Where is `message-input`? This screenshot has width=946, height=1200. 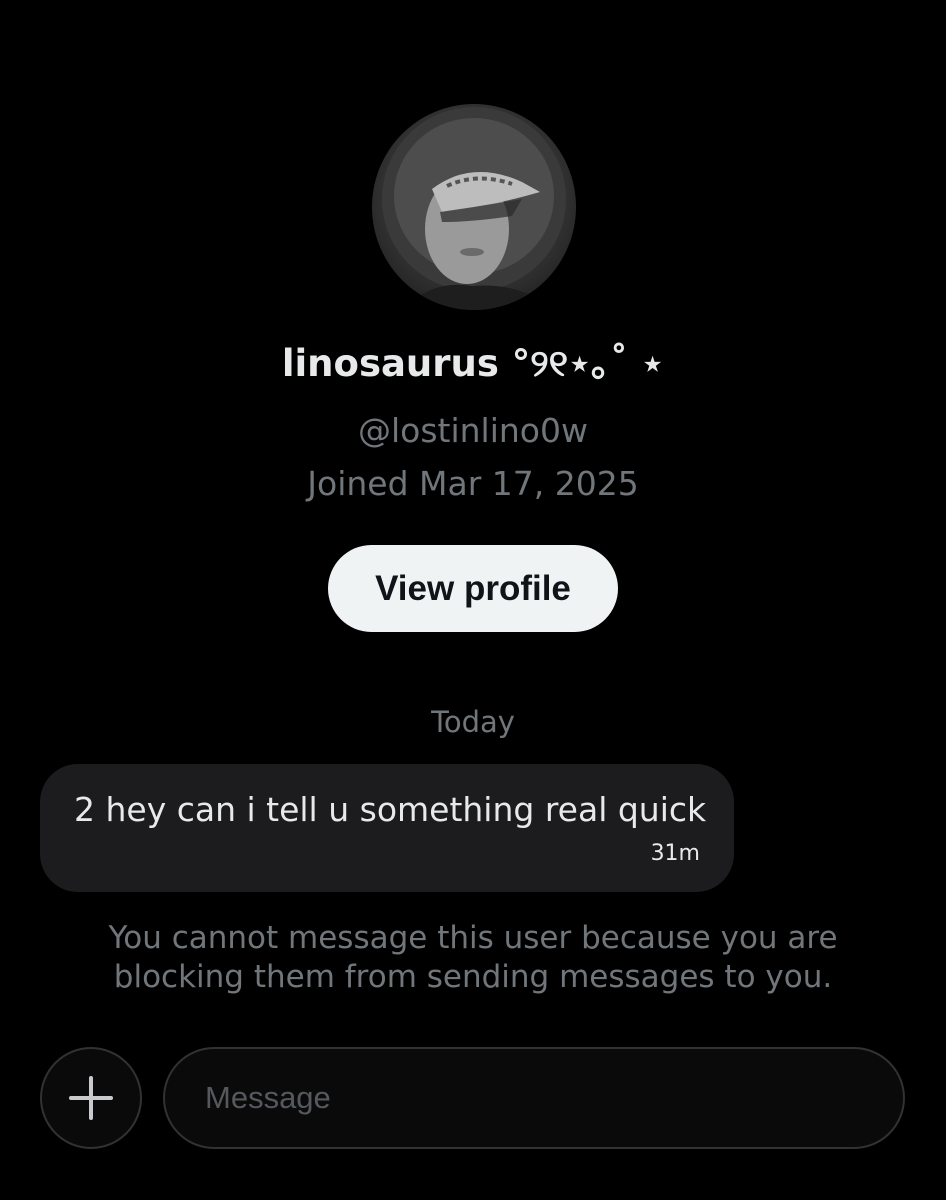 message-input is located at coordinates (534, 1098).